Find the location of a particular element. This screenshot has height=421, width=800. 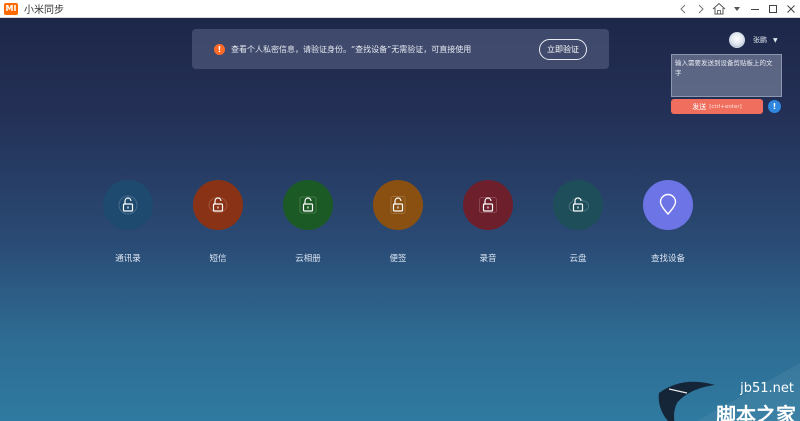

app-contacts-label: 通讯录 is located at coordinates (128, 258).